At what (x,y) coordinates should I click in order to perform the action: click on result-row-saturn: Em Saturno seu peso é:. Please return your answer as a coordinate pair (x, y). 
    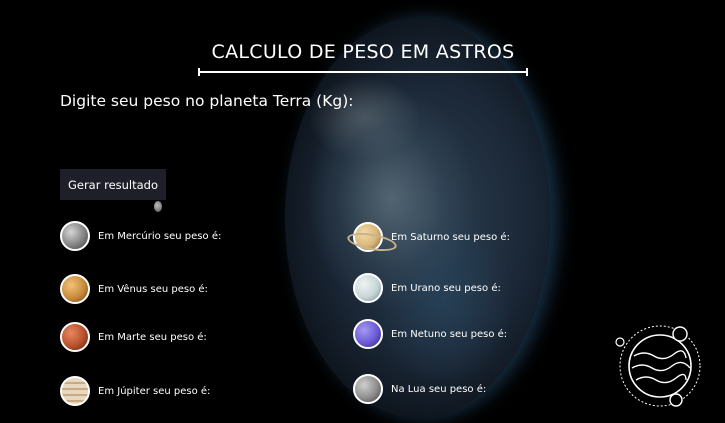
    Looking at the image, I should click on (427, 238).